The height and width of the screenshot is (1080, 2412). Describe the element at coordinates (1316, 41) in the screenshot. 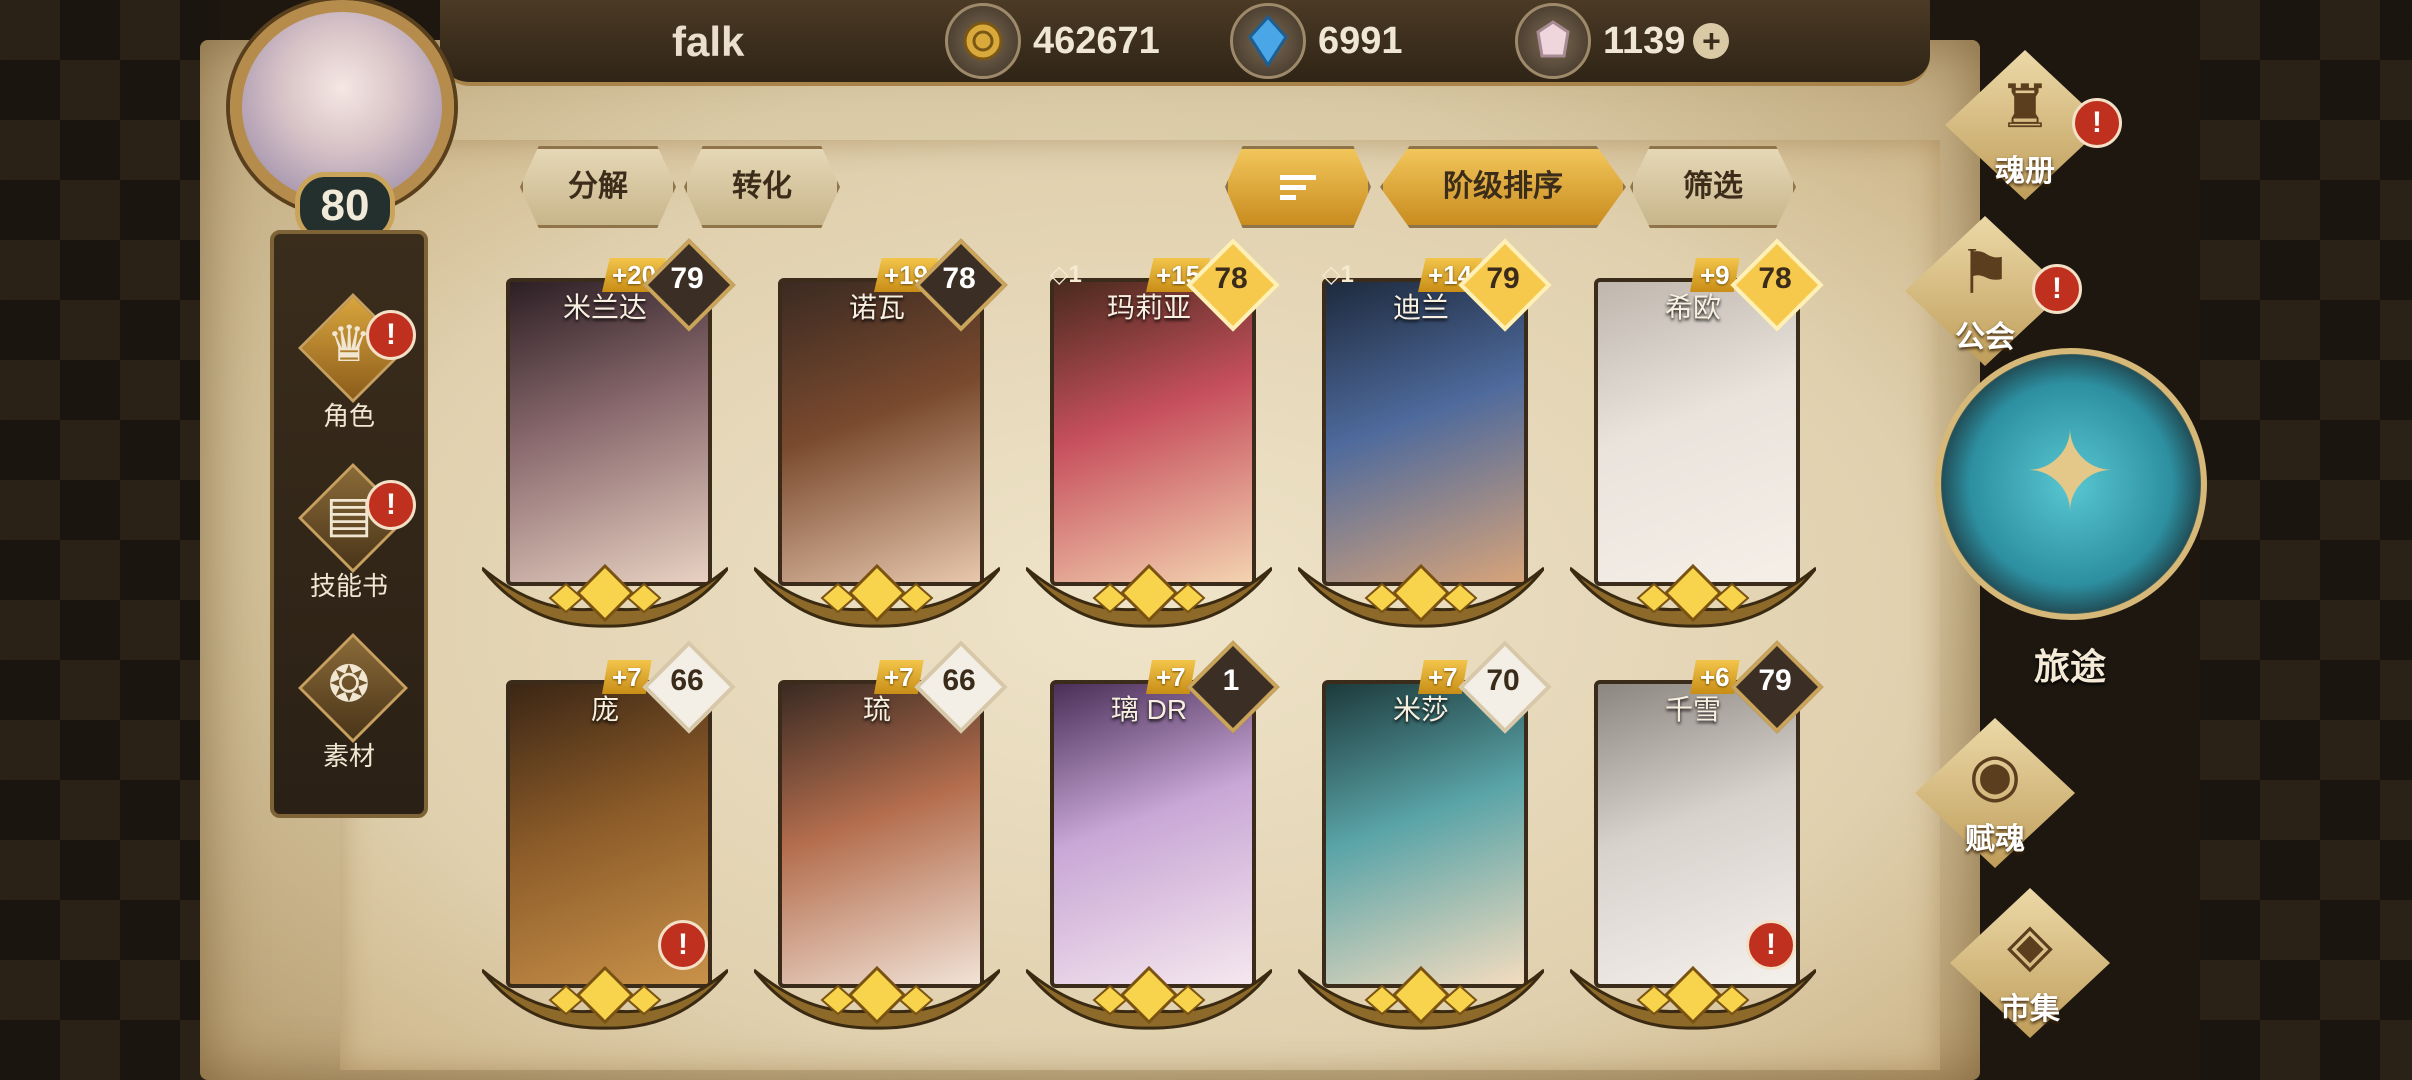

I see `currency-crystal: 6991` at that location.